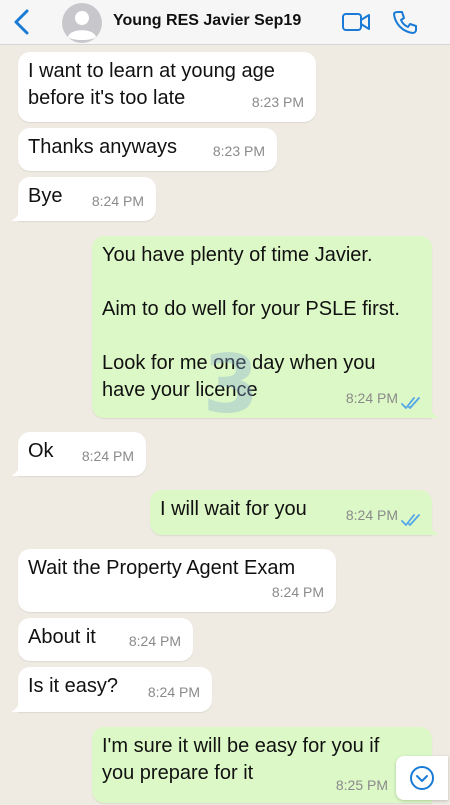 This screenshot has height=805, width=450. What do you see at coordinates (111, 689) in the screenshot?
I see `message-bubble-incoming: Is it easy? 8:24 PM` at bounding box center [111, 689].